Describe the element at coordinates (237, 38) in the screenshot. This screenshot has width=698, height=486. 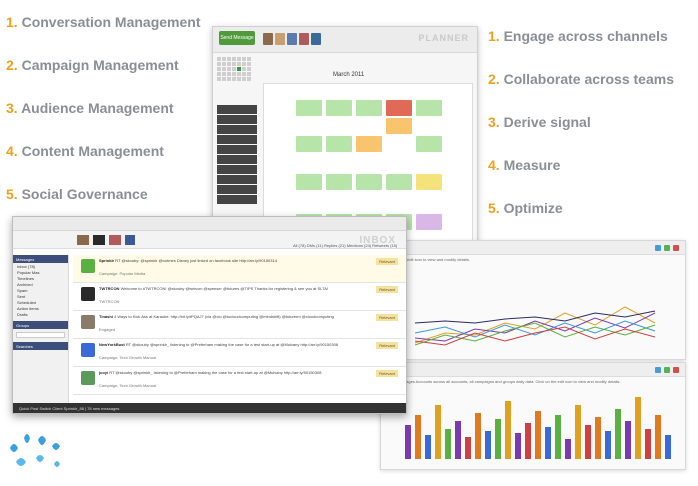
I see `send-message-button: Send Message` at that location.